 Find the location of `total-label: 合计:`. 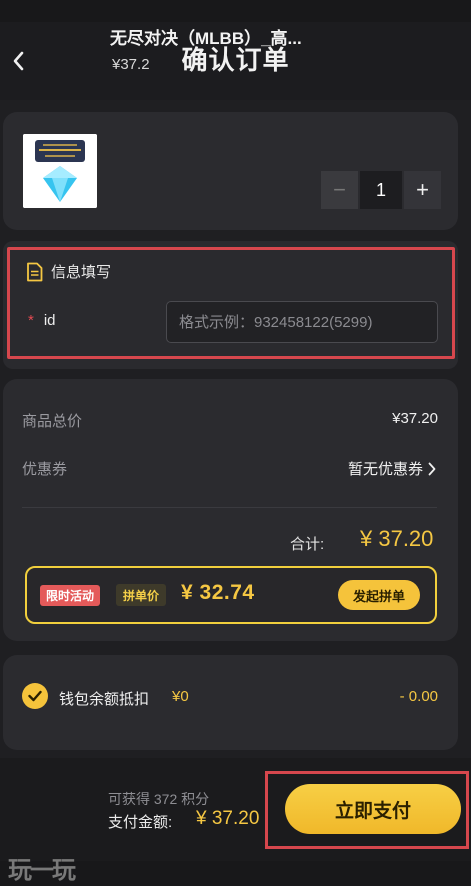

total-label: 合计: is located at coordinates (307, 544).